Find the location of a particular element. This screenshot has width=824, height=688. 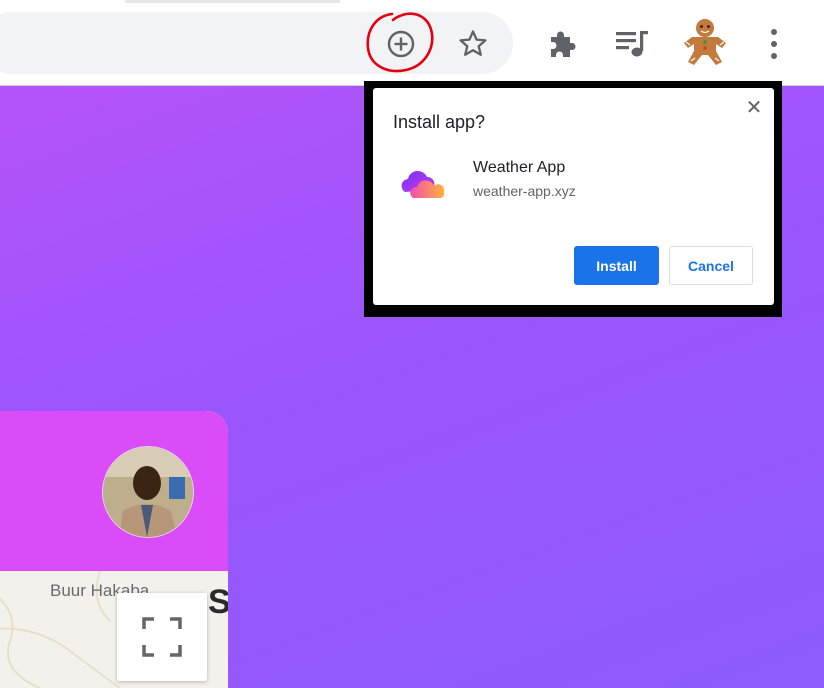

media-control-icon is located at coordinates (633, 44).